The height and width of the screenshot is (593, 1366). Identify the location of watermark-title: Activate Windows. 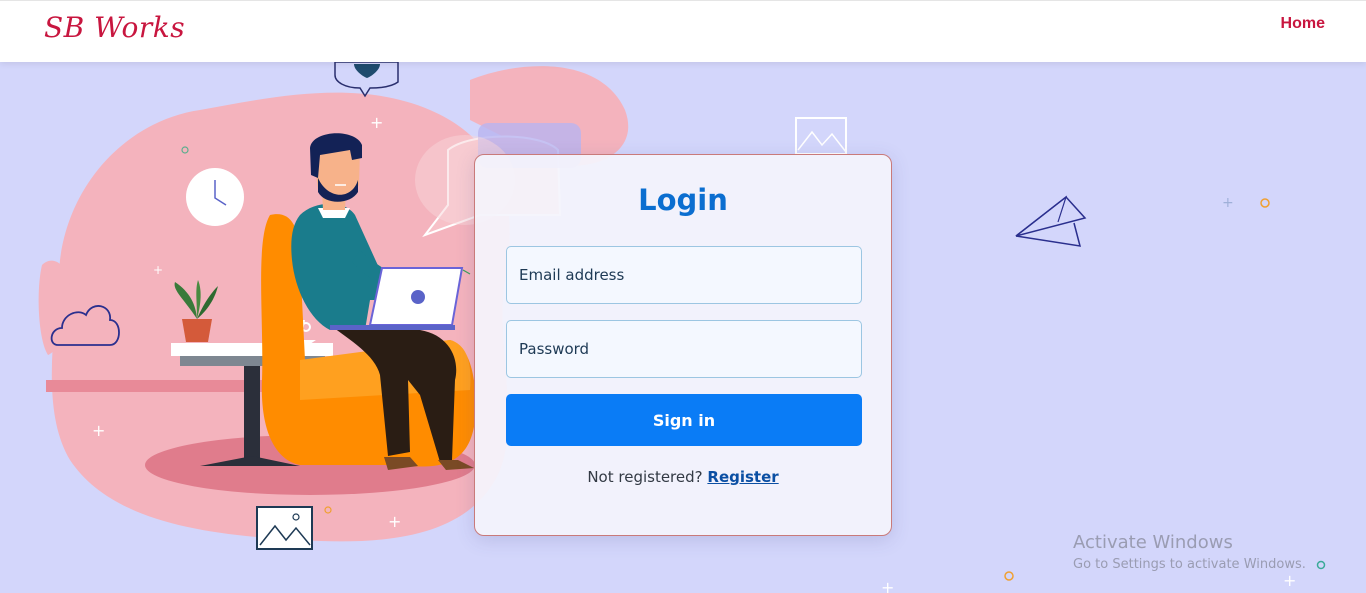
(1153, 542).